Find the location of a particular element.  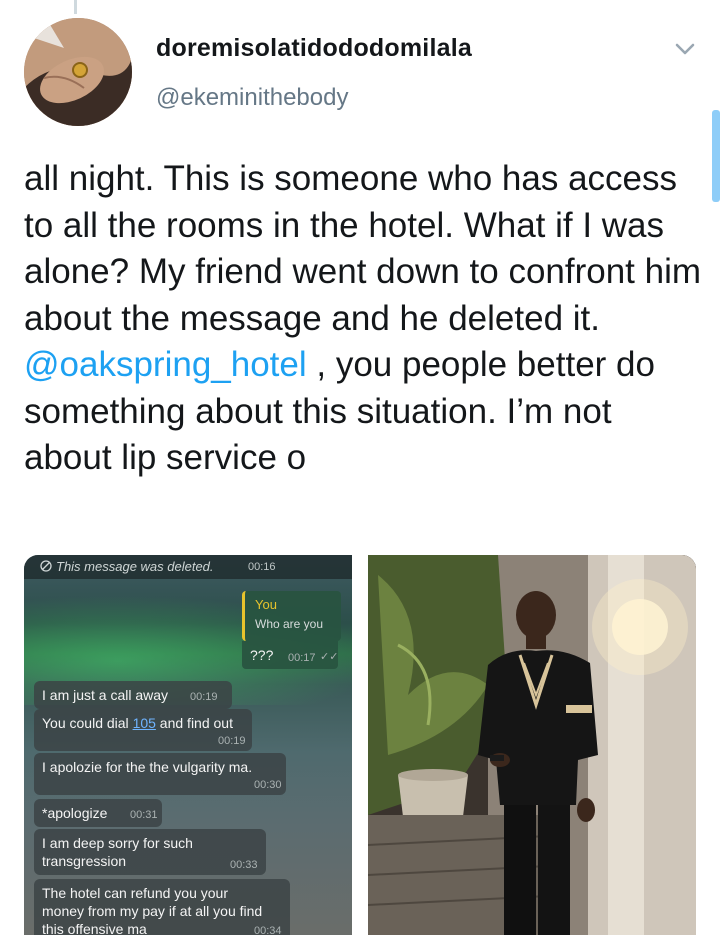

phone-number-link: 105 is located at coordinates (144, 723).